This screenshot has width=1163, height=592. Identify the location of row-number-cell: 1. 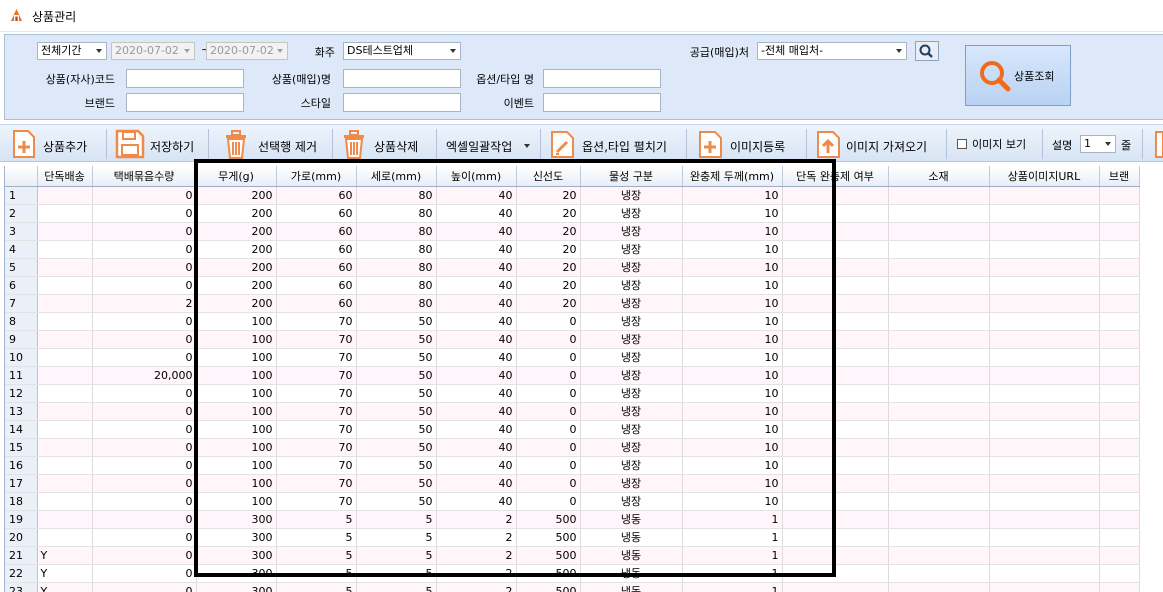
(21, 195).